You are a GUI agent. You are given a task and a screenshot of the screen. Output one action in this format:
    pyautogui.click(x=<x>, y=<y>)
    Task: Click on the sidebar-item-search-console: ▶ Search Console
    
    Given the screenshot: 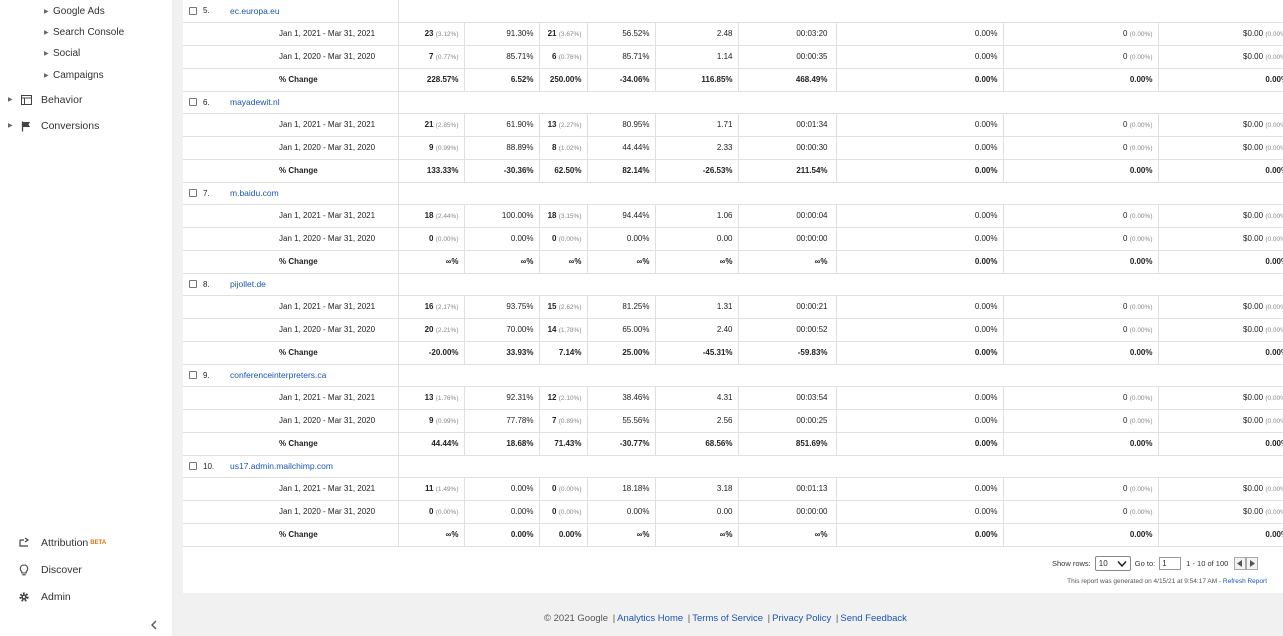 What is the action you would take?
    pyautogui.click(x=84, y=33)
    